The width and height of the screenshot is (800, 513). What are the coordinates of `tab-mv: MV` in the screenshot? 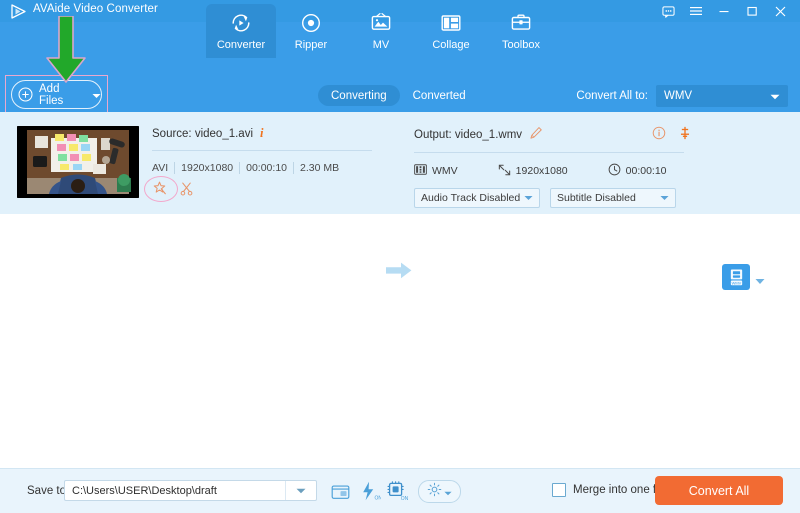 It's located at (381, 31).